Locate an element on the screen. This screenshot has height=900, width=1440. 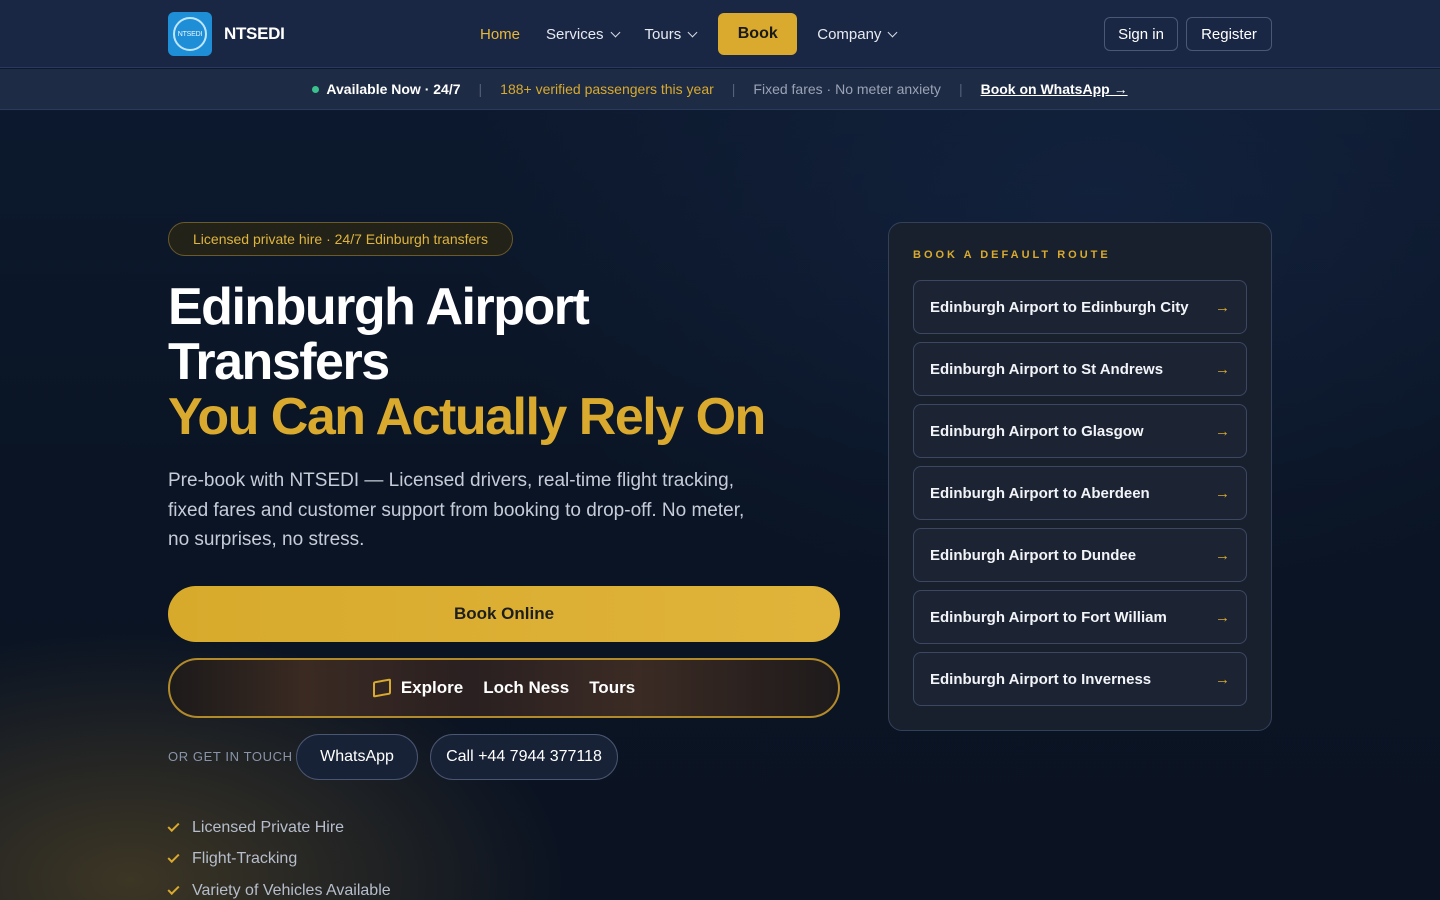
route-button: Edinburgh Airport to Aberdeen → is located at coordinates (1080, 493).